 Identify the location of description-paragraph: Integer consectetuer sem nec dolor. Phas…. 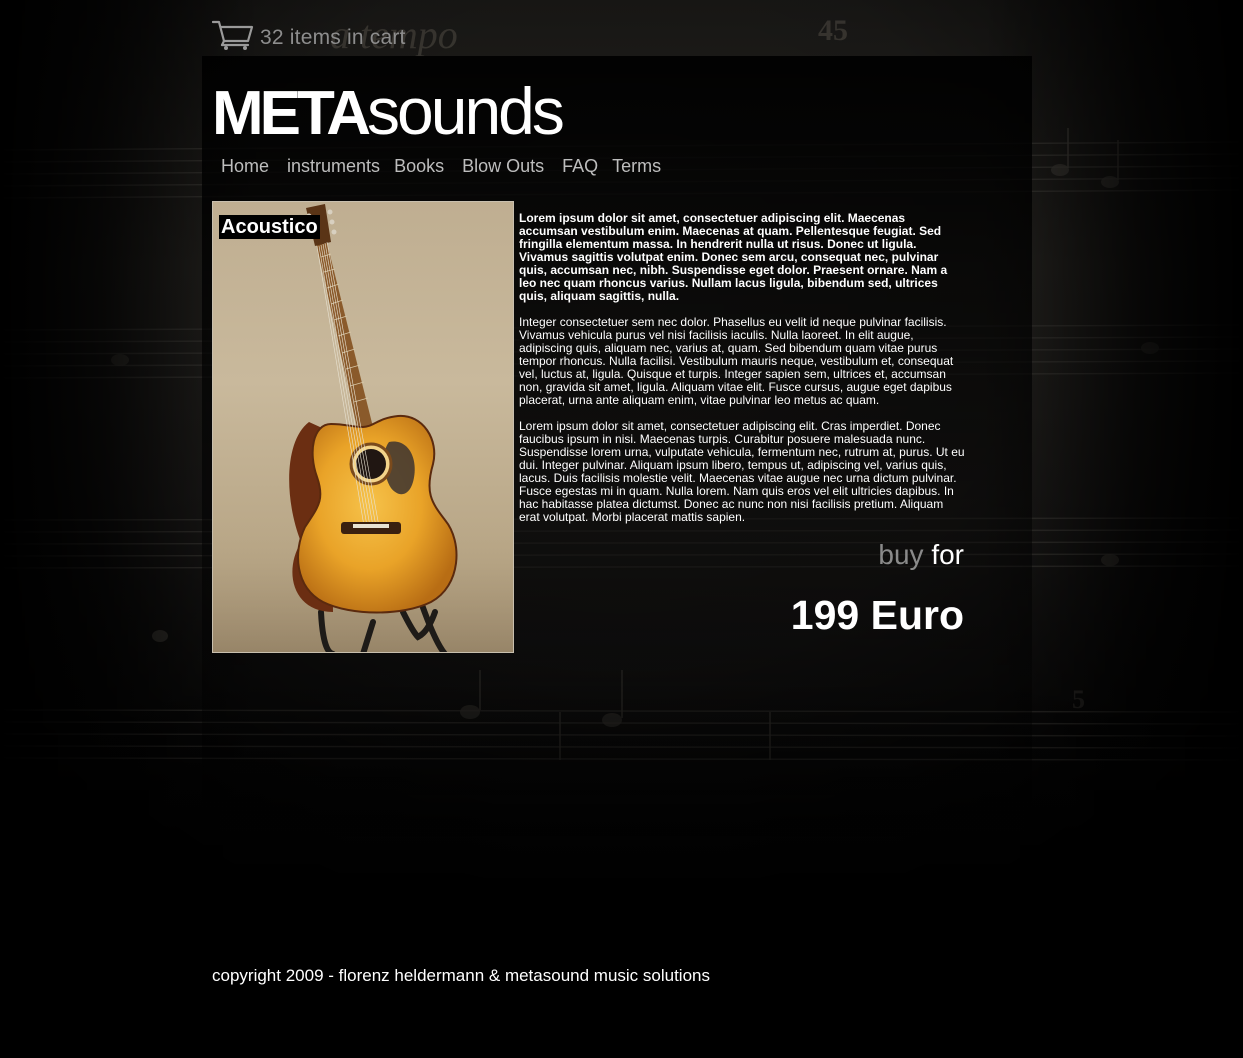
(736, 361).